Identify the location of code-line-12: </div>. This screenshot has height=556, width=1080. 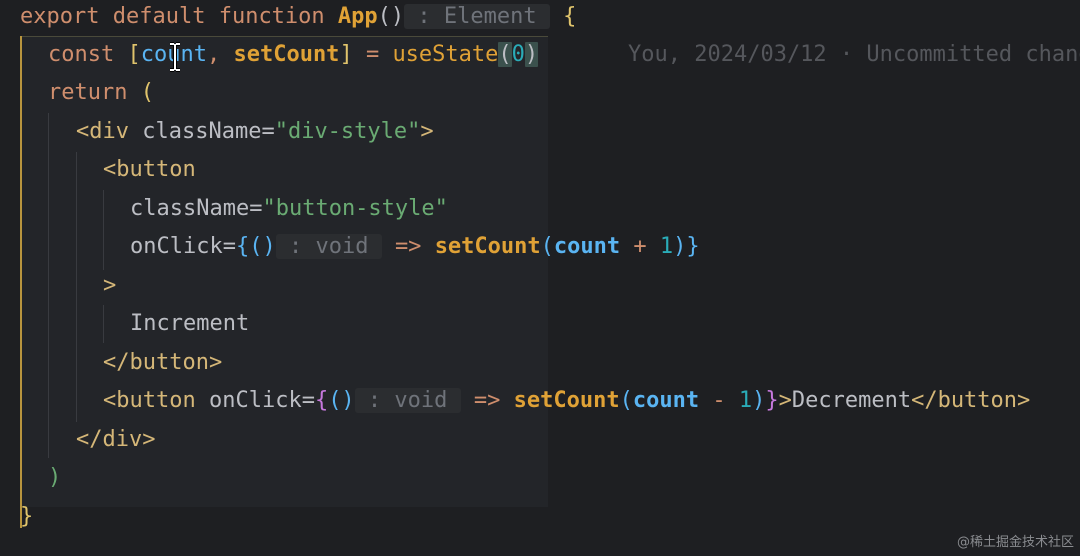
(115, 440).